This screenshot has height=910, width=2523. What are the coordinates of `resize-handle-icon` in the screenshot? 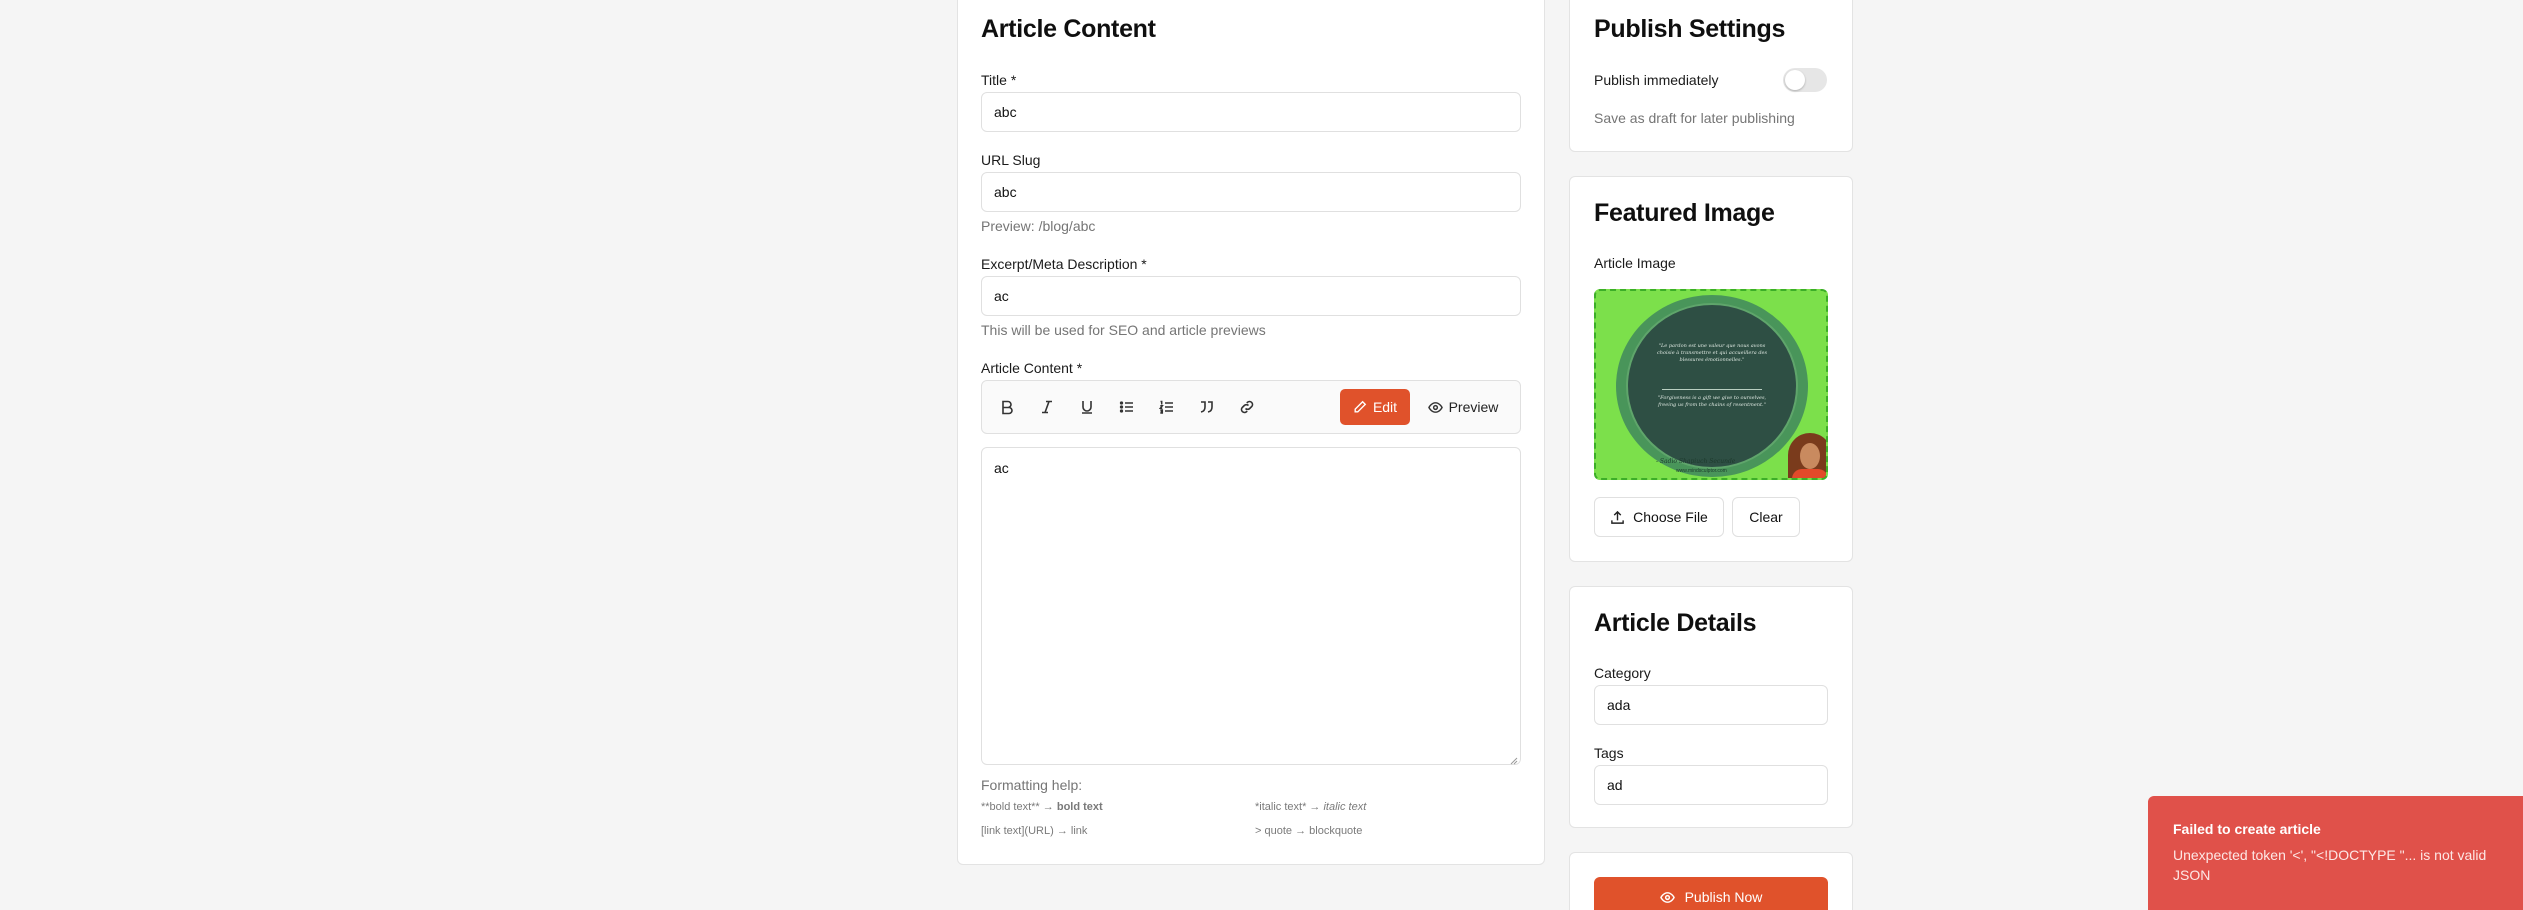 It's located at (1513, 758).